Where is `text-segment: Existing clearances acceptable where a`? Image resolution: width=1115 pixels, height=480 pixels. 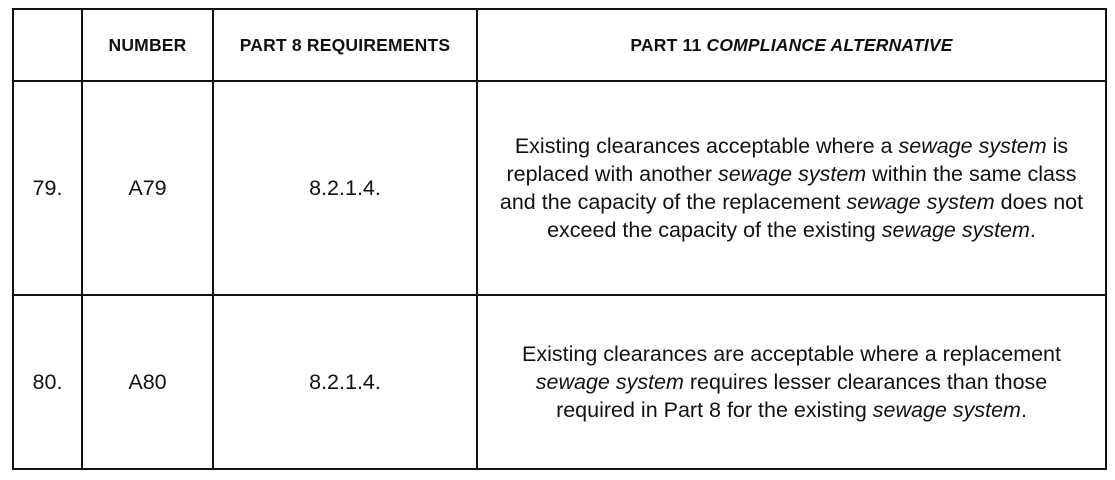 text-segment: Existing clearances acceptable where a is located at coordinates (706, 146).